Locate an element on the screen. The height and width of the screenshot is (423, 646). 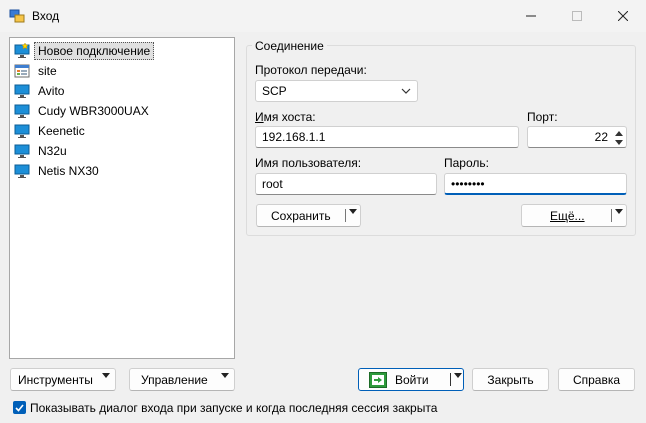
manage-button: Управление is located at coordinates (182, 380).